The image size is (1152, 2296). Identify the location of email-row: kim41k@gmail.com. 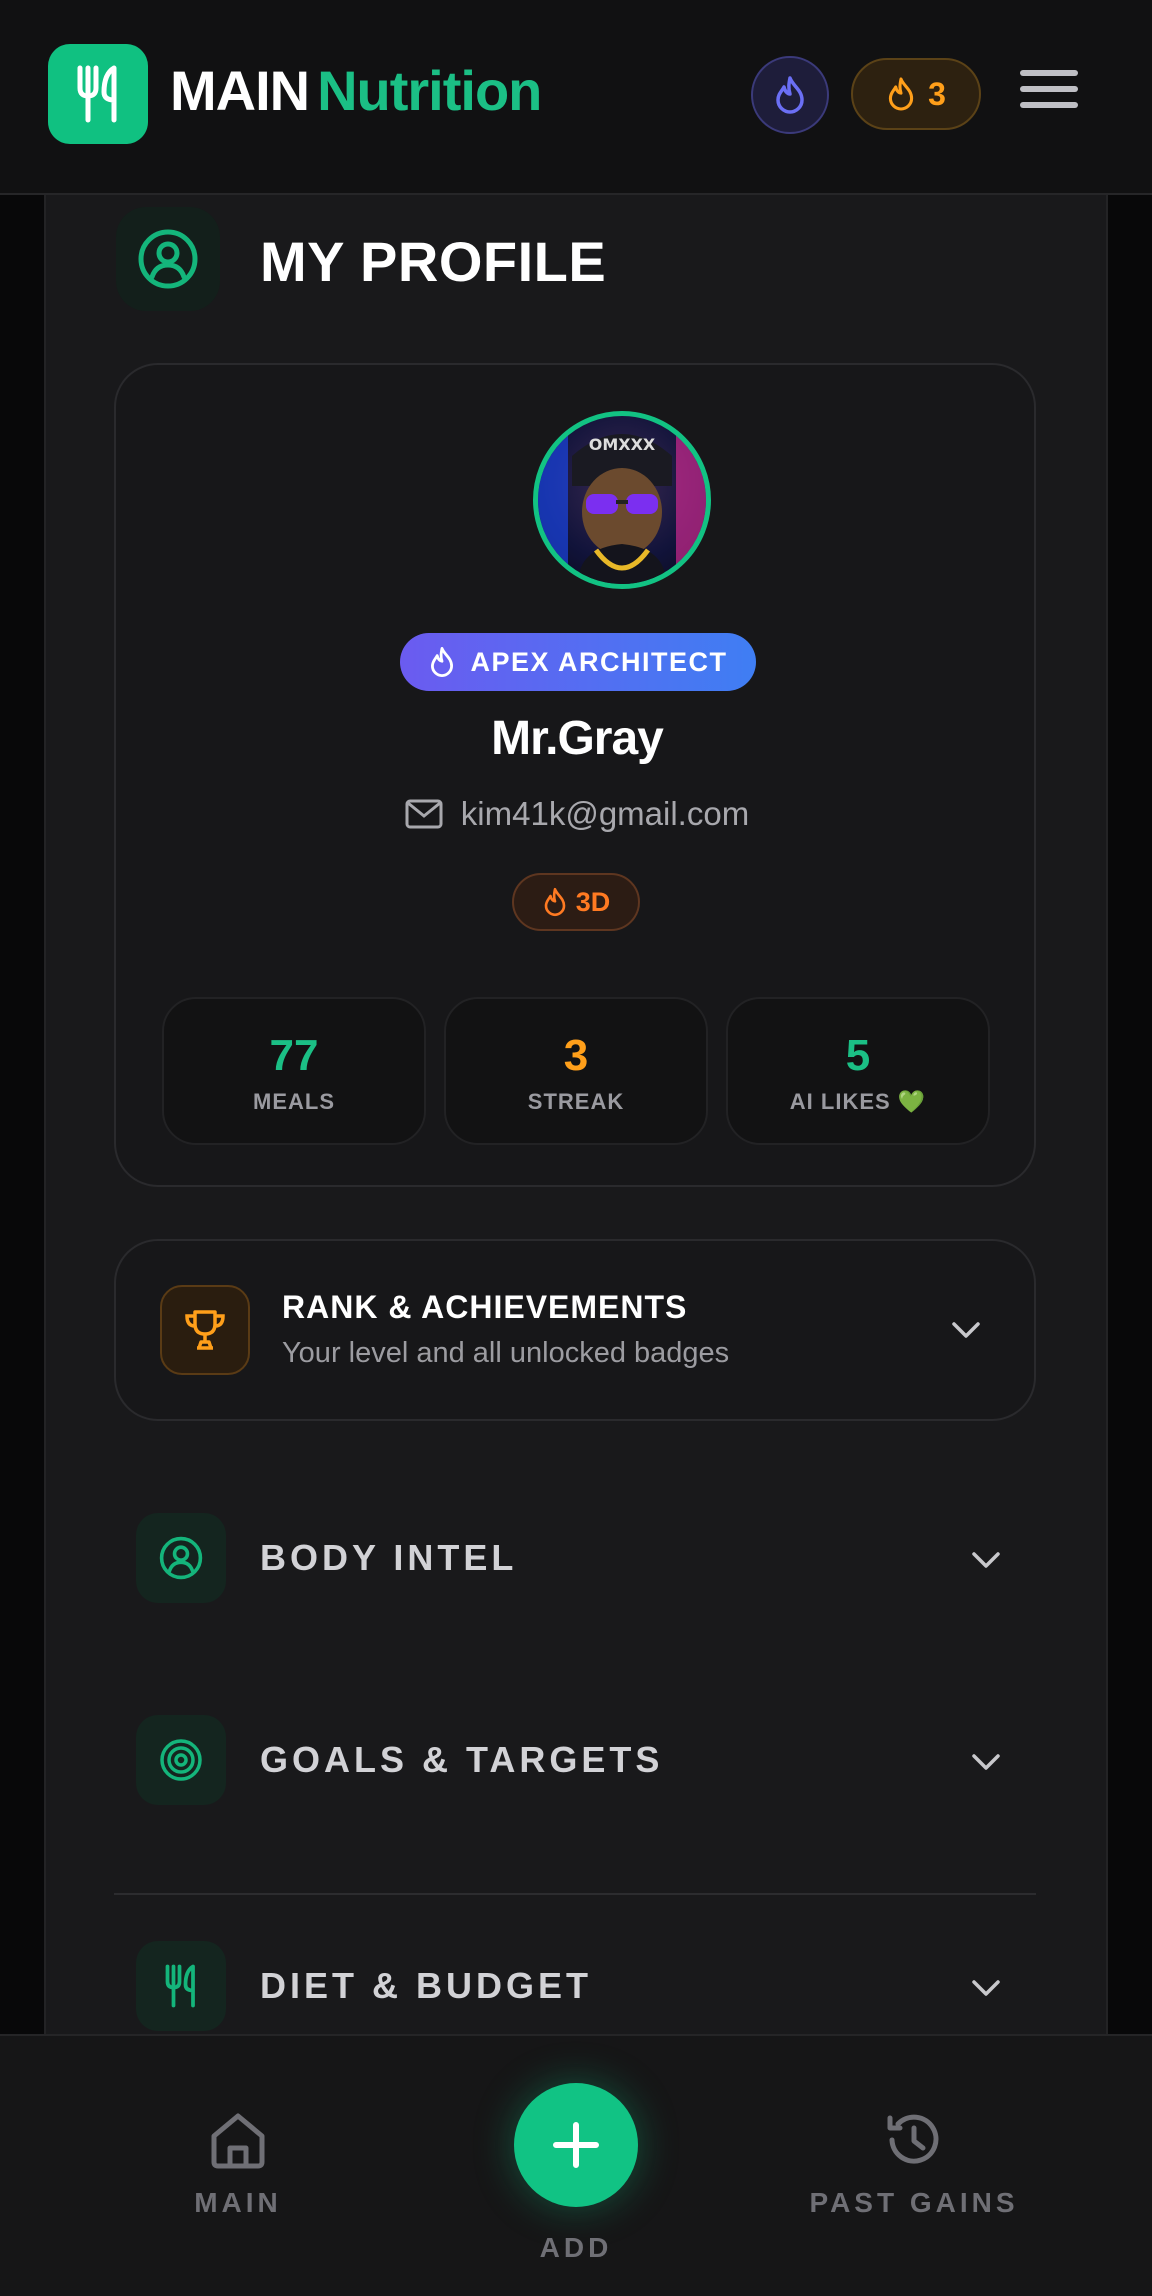
(577, 814).